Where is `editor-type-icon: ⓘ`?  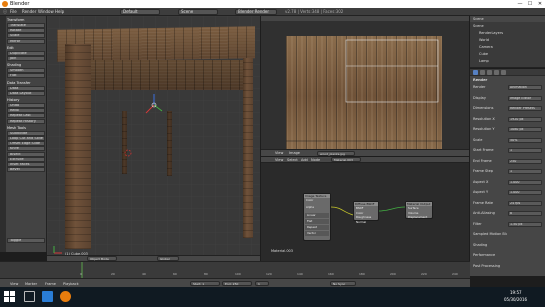 editor-type-icon: ⓘ is located at coordinates (5, 12).